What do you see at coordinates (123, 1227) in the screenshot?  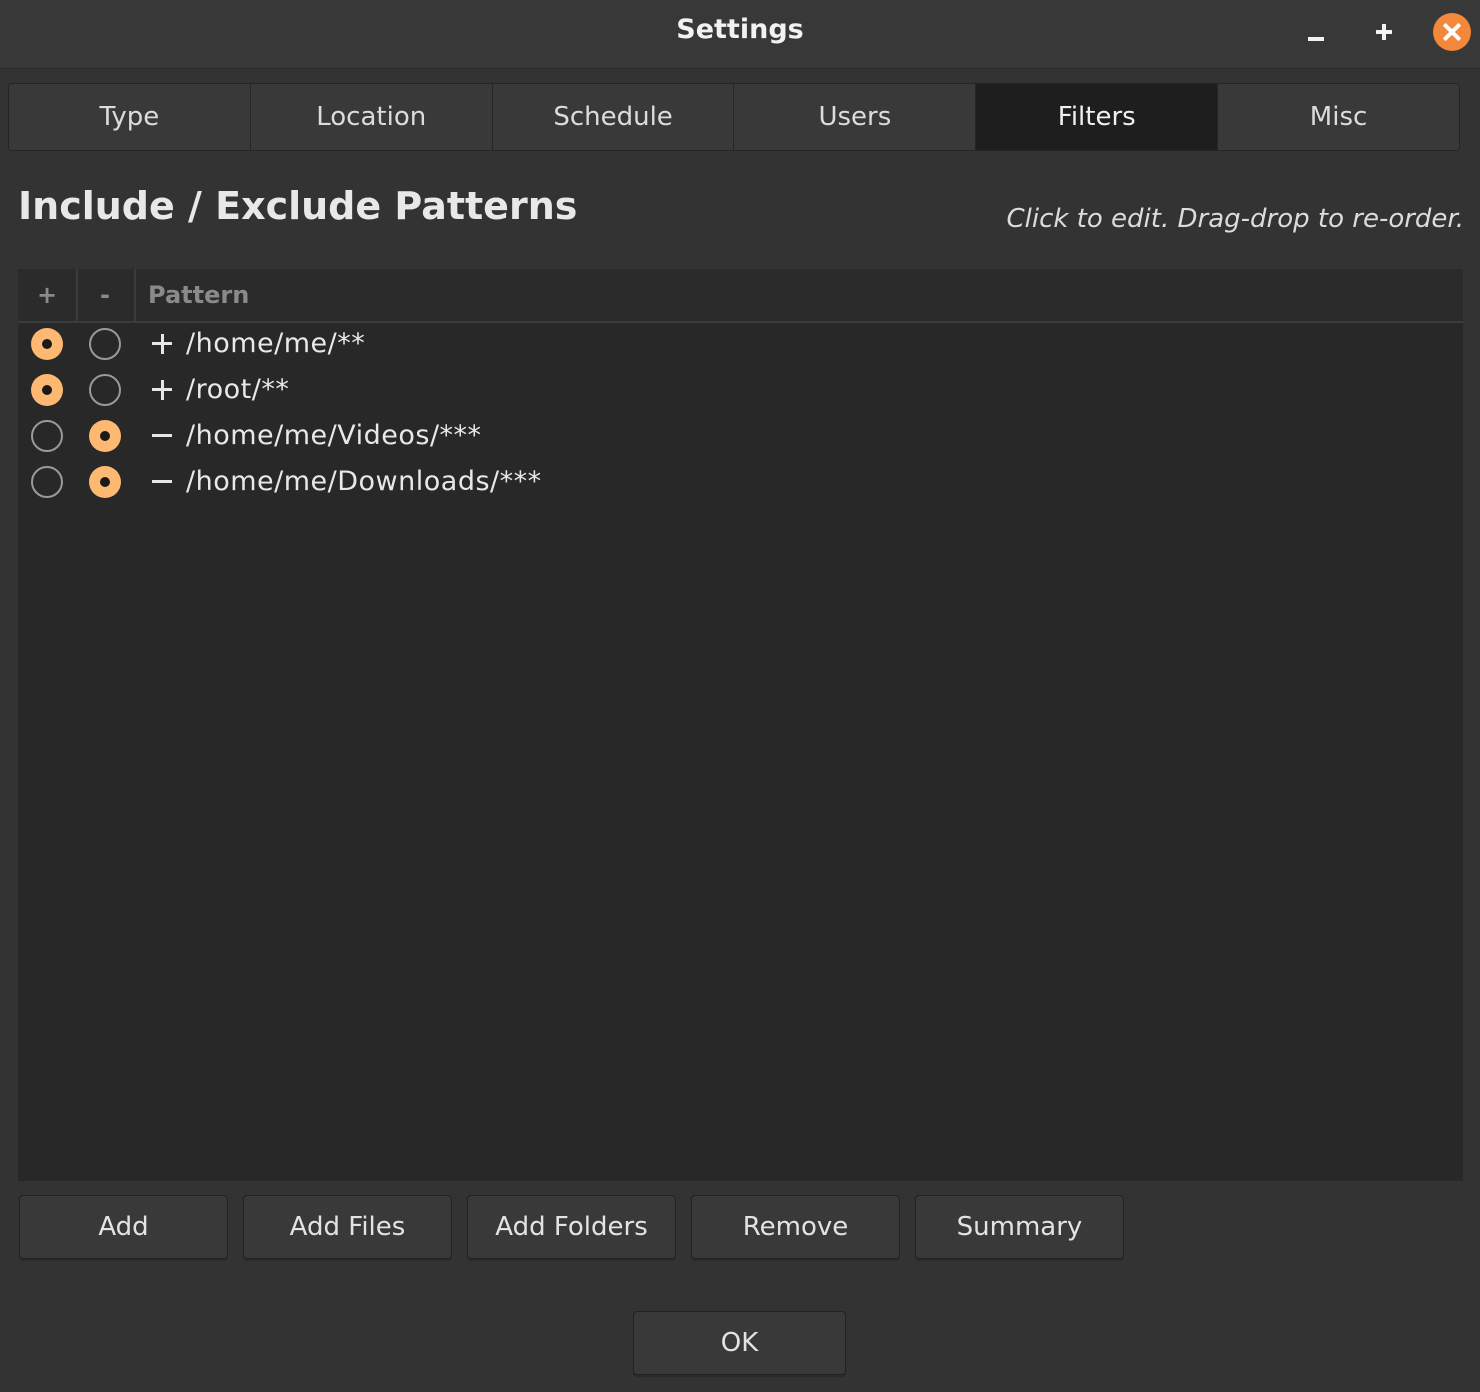 I see `add-button: Add` at bounding box center [123, 1227].